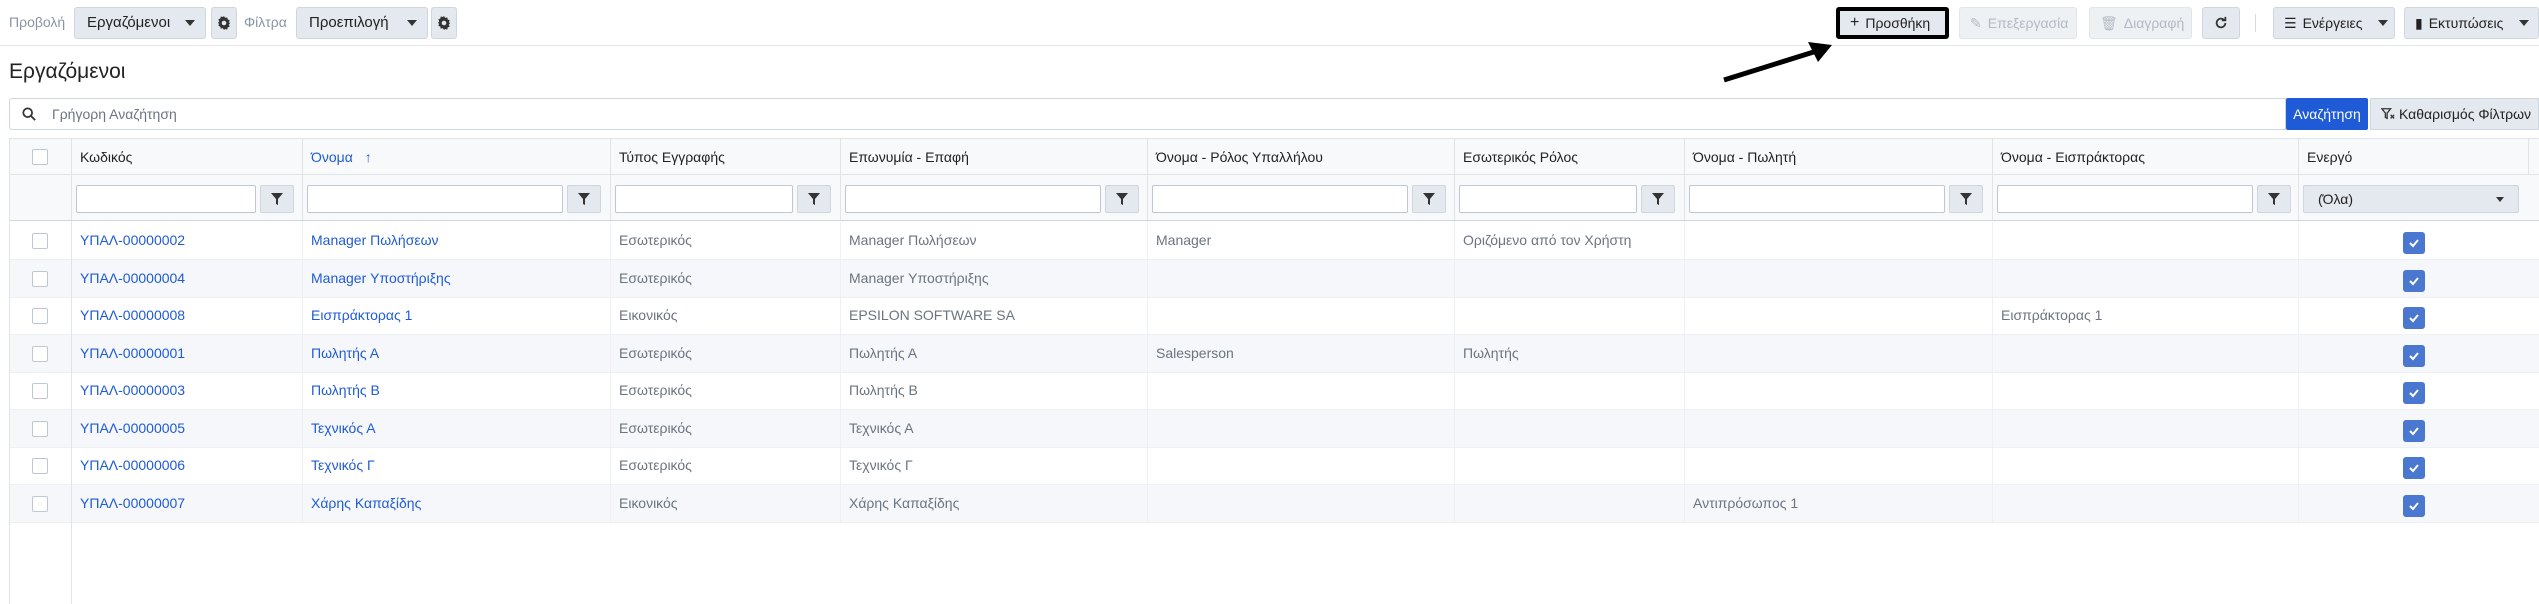 The height and width of the screenshot is (604, 2539). Describe the element at coordinates (457, 278) in the screenshot. I see `cell-name: Manager Υποστήριξης` at that location.